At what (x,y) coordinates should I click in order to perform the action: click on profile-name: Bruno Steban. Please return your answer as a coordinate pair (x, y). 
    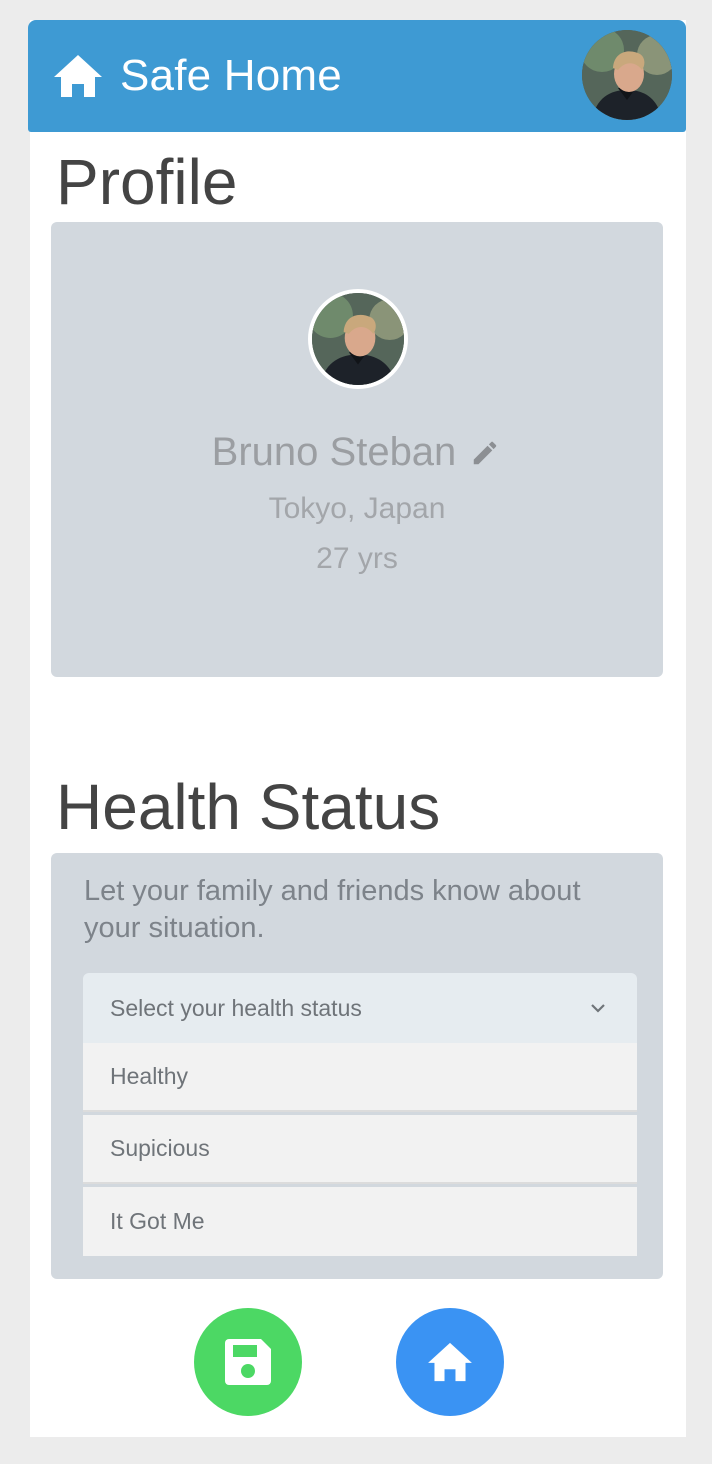
    Looking at the image, I should click on (334, 452).